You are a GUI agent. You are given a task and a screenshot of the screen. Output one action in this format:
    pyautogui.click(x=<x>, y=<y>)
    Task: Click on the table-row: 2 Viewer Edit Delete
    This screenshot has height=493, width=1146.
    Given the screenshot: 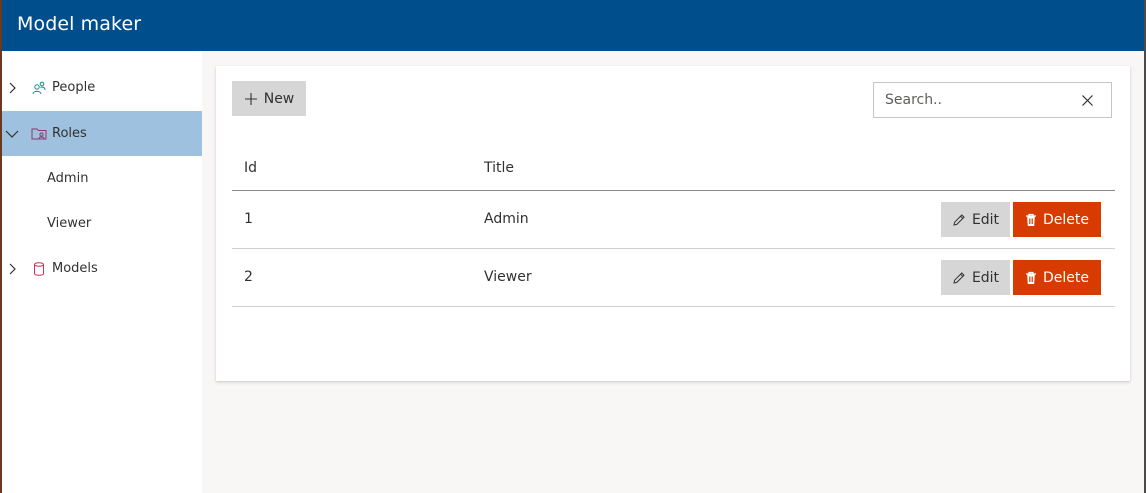 What is the action you would take?
    pyautogui.click(x=673, y=278)
    